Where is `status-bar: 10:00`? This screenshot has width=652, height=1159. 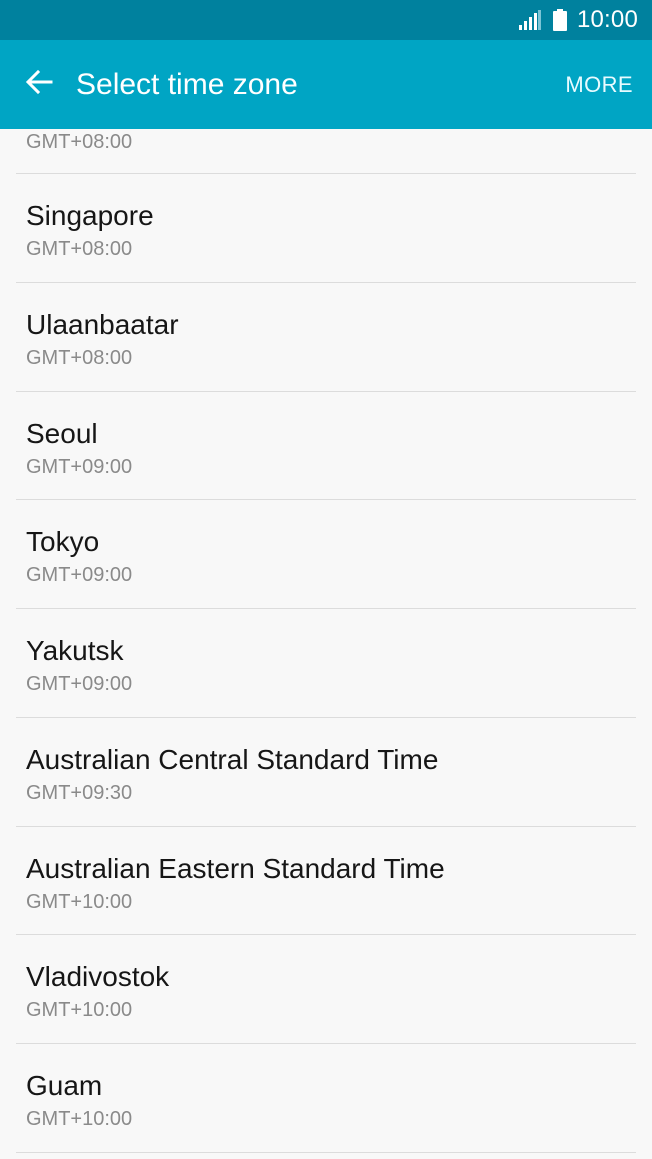 status-bar: 10:00 is located at coordinates (326, 20).